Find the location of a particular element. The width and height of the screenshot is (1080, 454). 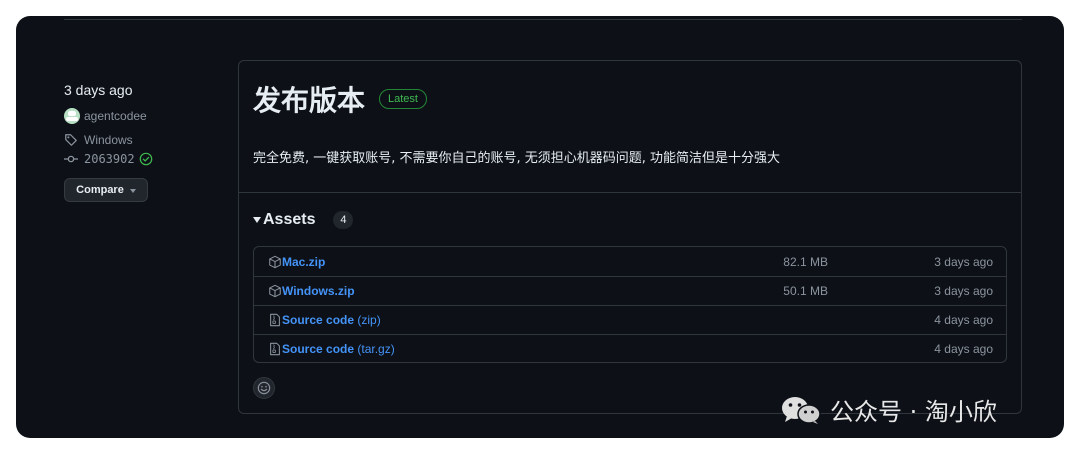

smiley-icon is located at coordinates (264, 388).